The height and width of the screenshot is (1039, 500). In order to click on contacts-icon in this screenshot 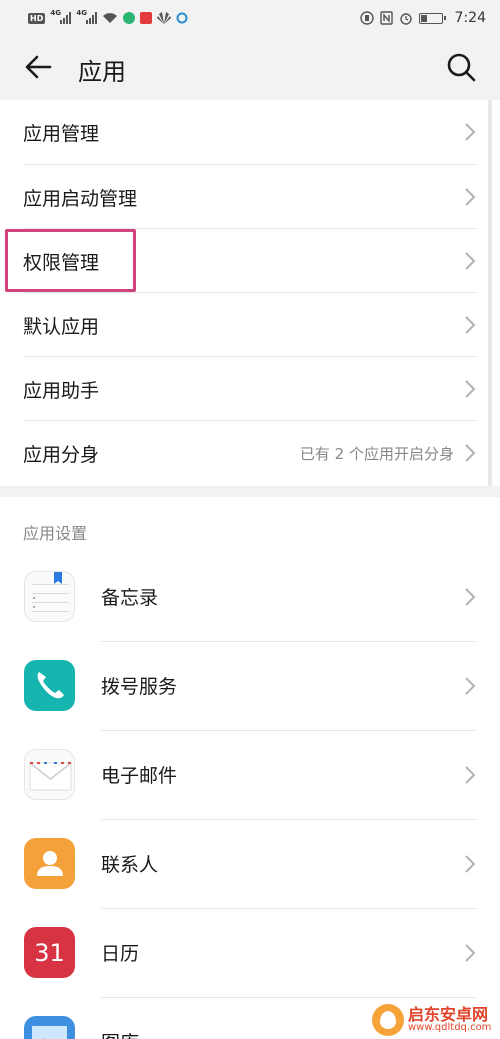, I will do `click(49, 863)`.